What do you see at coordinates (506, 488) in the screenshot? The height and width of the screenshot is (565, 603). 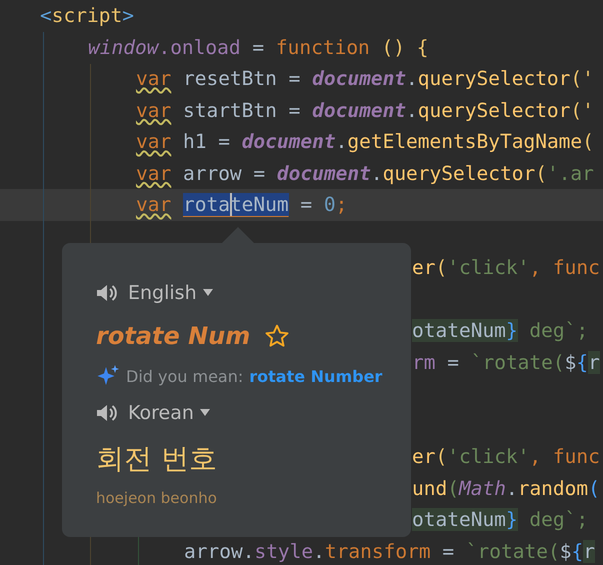 I see `code-line: und(Math.random(` at bounding box center [506, 488].